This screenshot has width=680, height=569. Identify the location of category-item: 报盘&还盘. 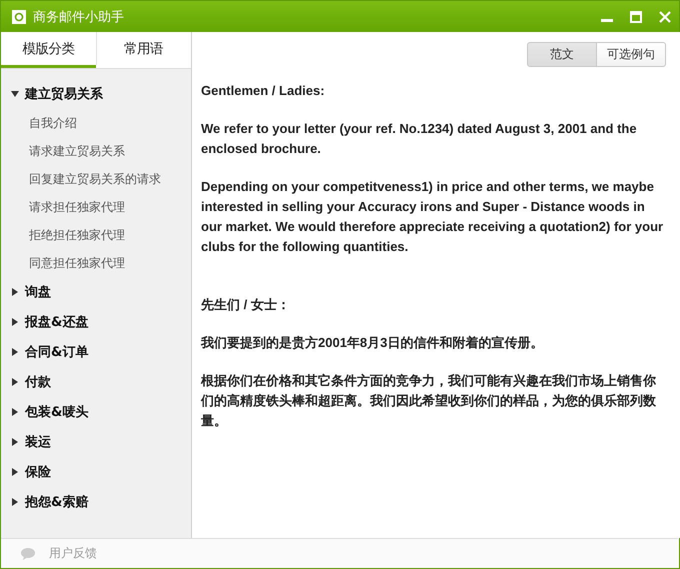
(56, 322).